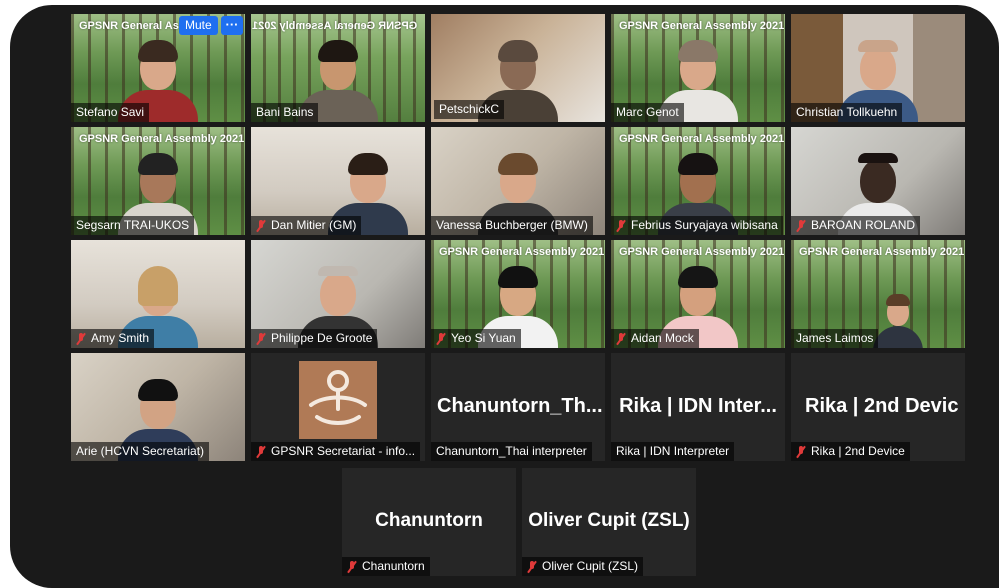 Image resolution: width=999 pixels, height=588 pixels. I want to click on participant-tile-petschickc: PetschickC, so click(518, 68).